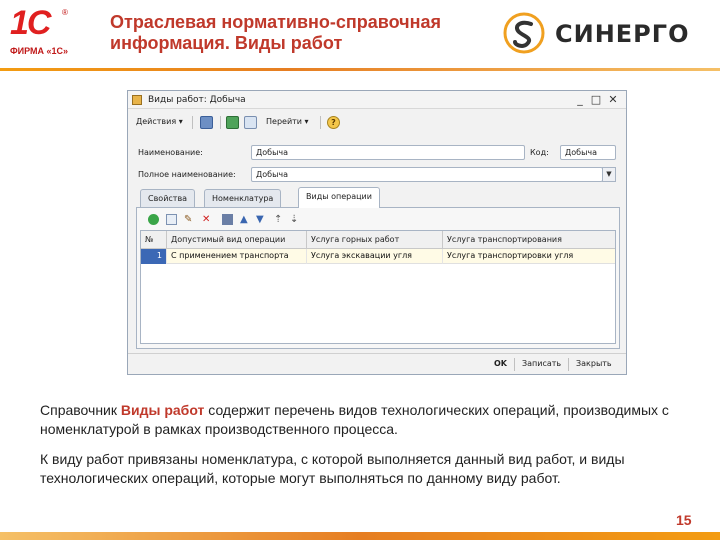 The height and width of the screenshot is (540, 720). I want to click on ok-button: OK, so click(500, 363).